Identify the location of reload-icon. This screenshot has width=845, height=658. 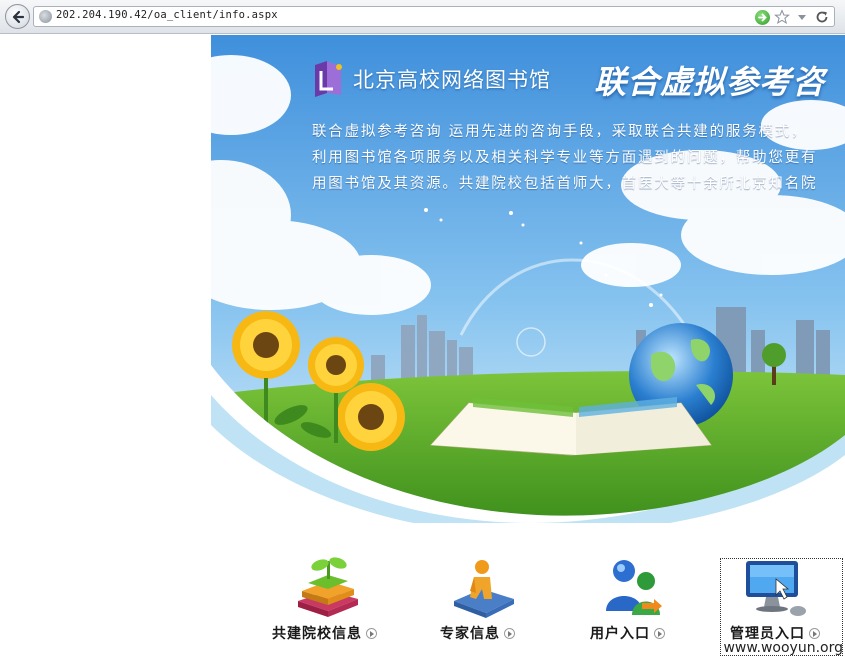
(822, 17).